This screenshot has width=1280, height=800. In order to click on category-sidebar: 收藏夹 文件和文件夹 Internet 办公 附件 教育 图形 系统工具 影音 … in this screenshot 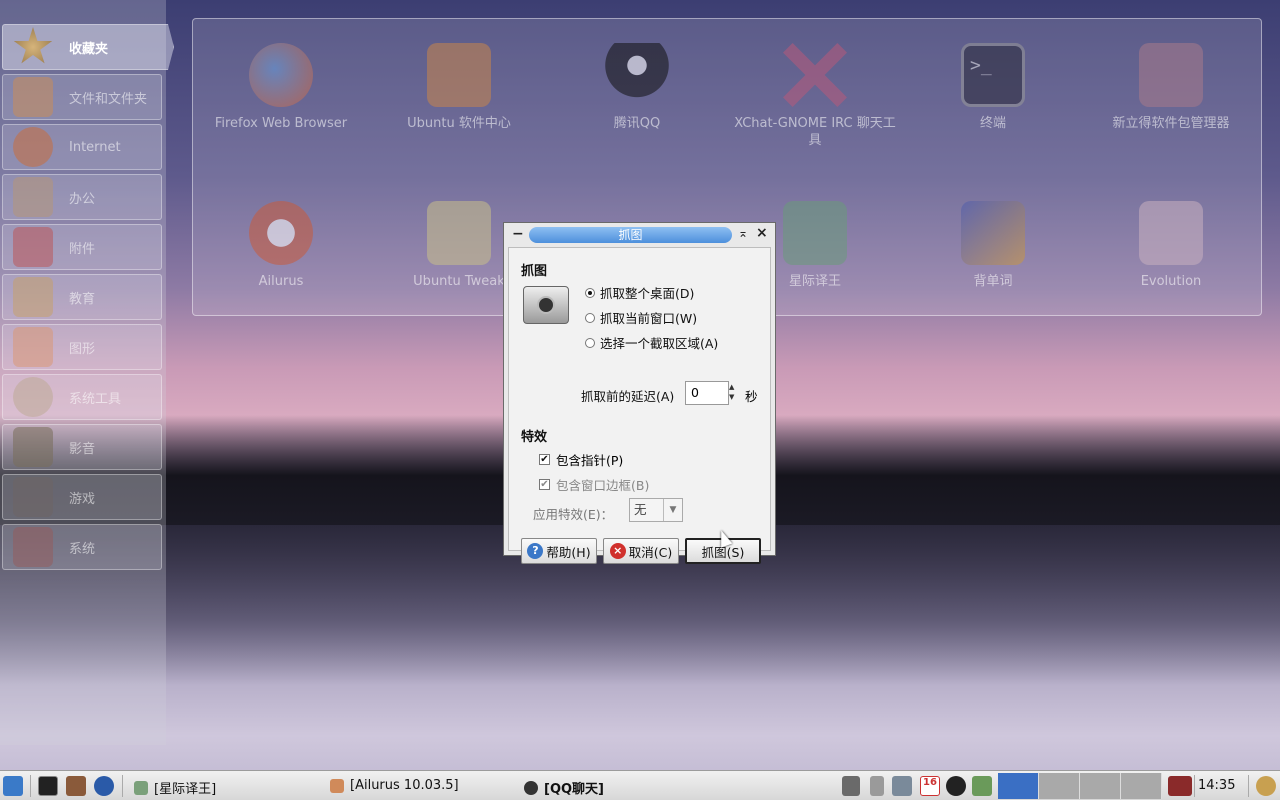, I will do `click(87, 372)`.